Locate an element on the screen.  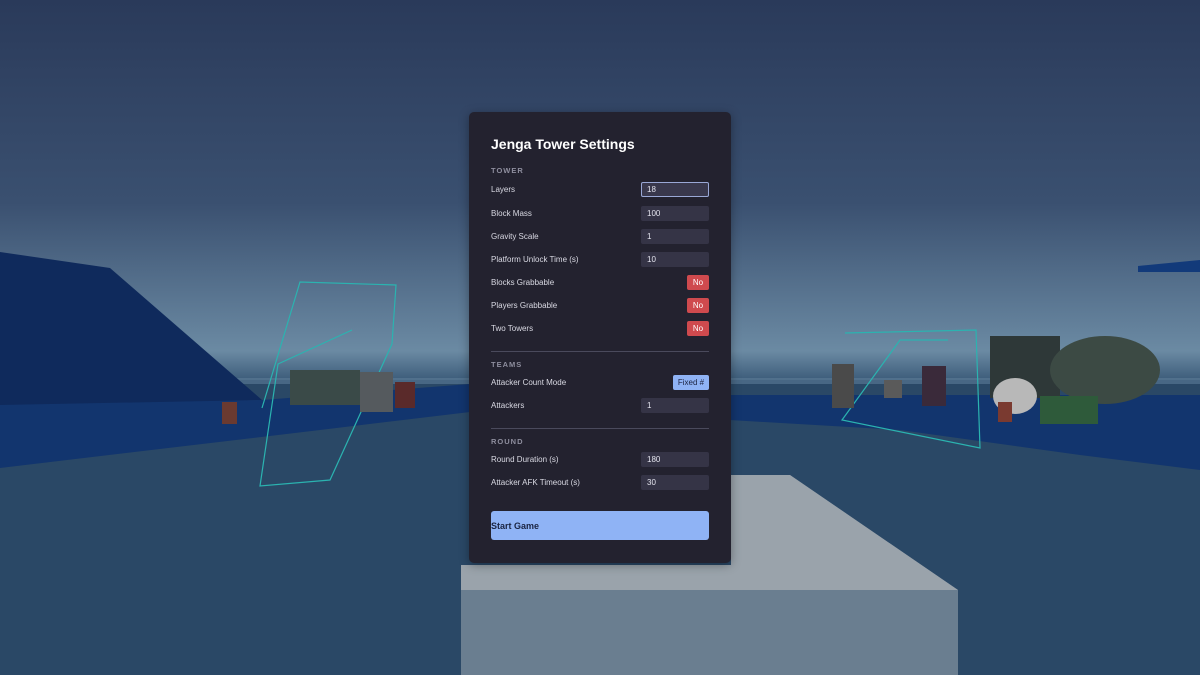
round-duration-label: Round Duration (s) is located at coordinates (525, 459).